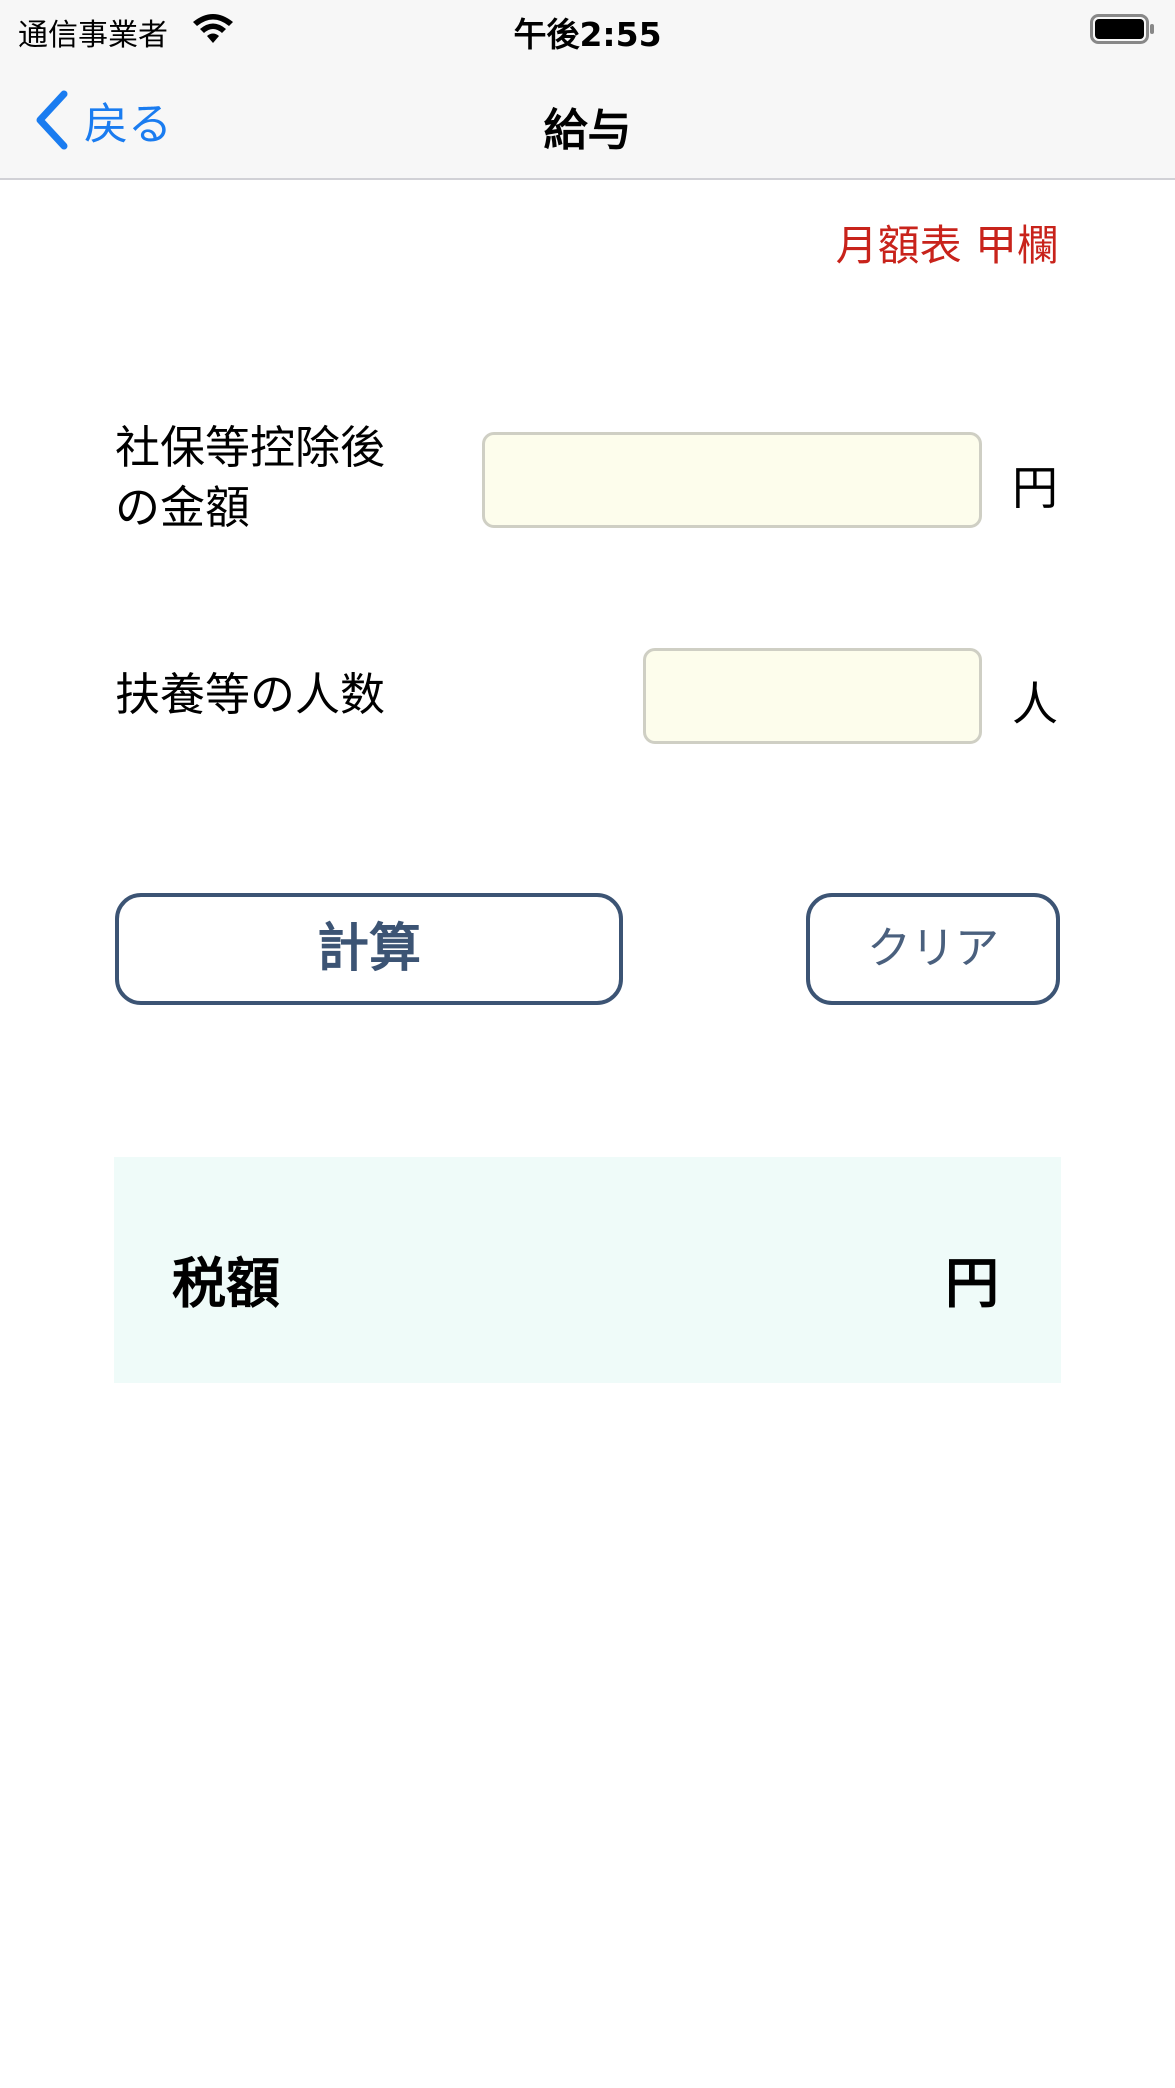 Image resolution: width=1175 pixels, height=2088 pixels. What do you see at coordinates (226, 1283) in the screenshot?
I see `tax-amount-label: 税額` at bounding box center [226, 1283].